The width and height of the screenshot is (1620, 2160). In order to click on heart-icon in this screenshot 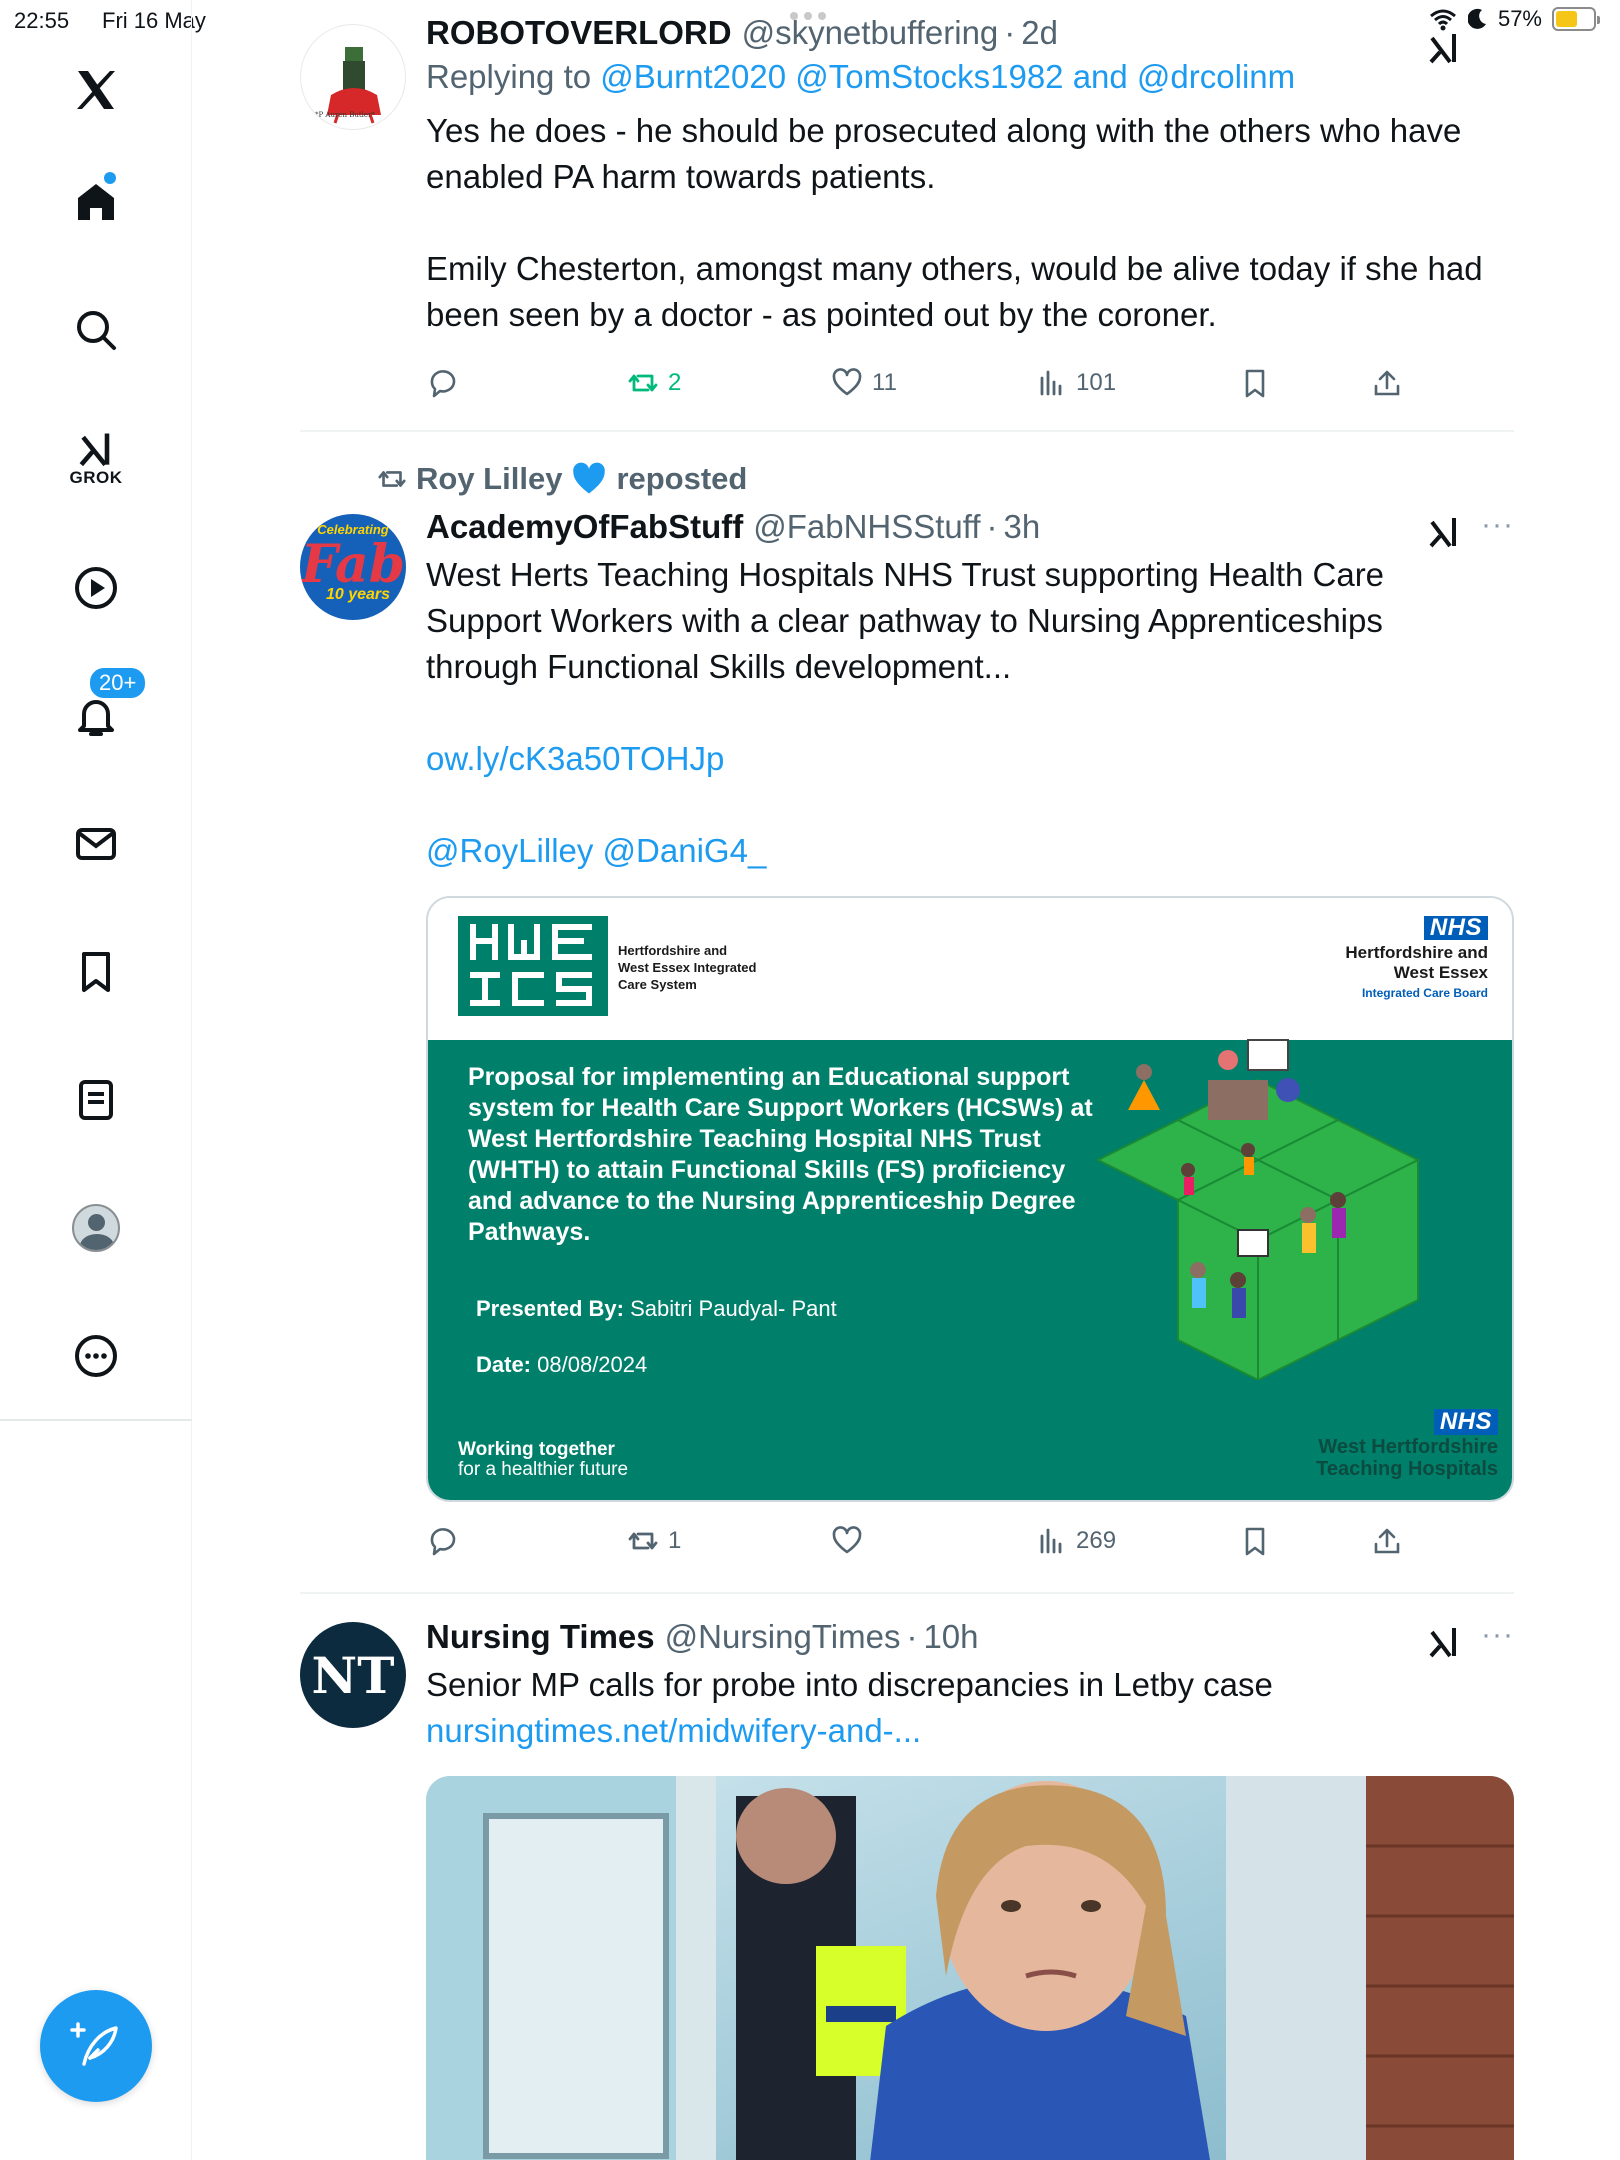, I will do `click(847, 1540)`.